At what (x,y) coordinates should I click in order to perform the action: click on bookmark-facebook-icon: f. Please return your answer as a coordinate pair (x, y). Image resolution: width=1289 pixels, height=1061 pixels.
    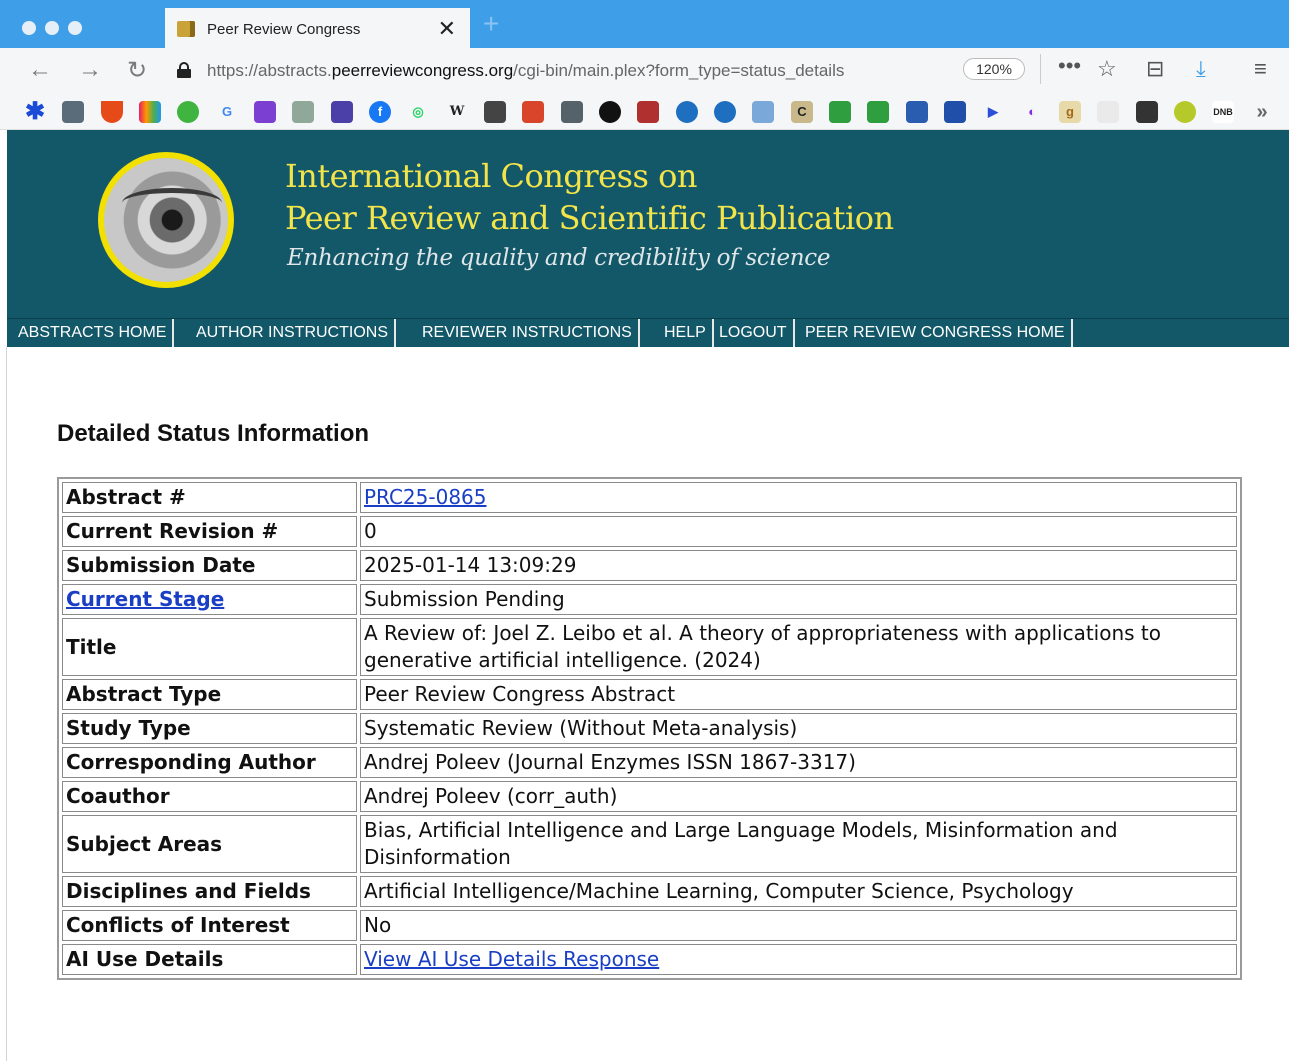
    Looking at the image, I should click on (380, 112).